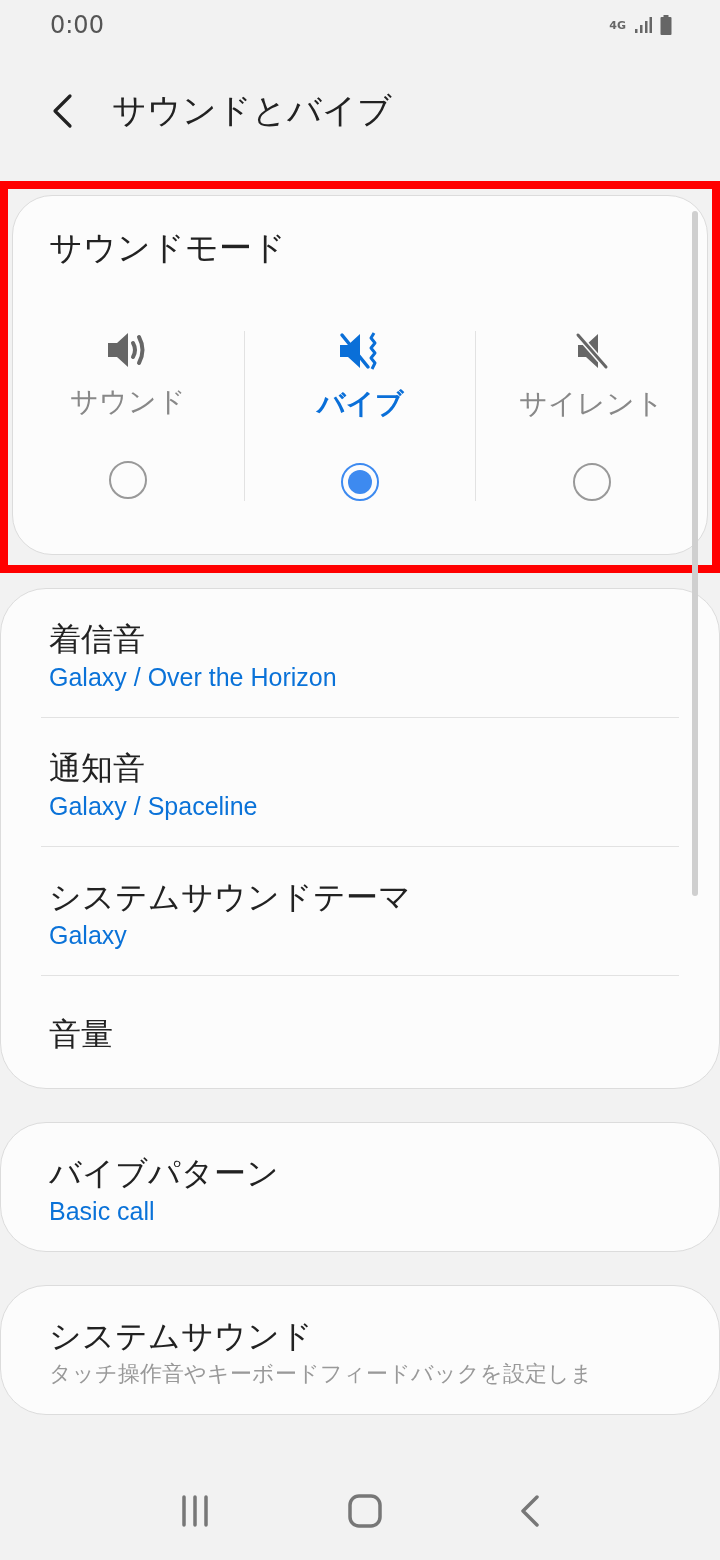 Image resolution: width=720 pixels, height=1560 pixels. What do you see at coordinates (666, 25) in the screenshot?
I see `battery-icon` at bounding box center [666, 25].